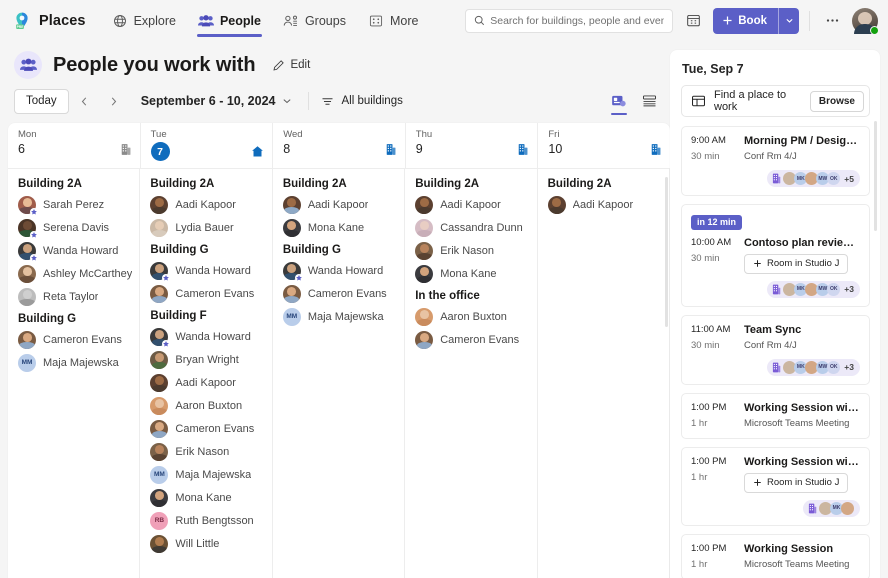 The width and height of the screenshot is (888, 578). I want to click on day-header-wed: Wed 8, so click(339, 145).